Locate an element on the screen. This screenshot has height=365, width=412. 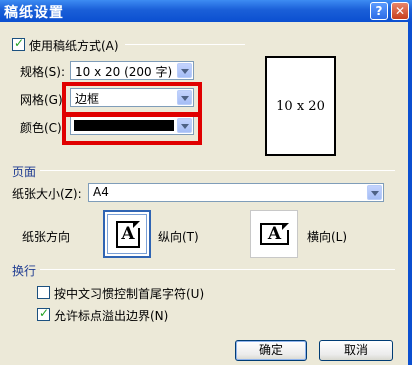
page-section-title: 页面 is located at coordinates (24, 172).